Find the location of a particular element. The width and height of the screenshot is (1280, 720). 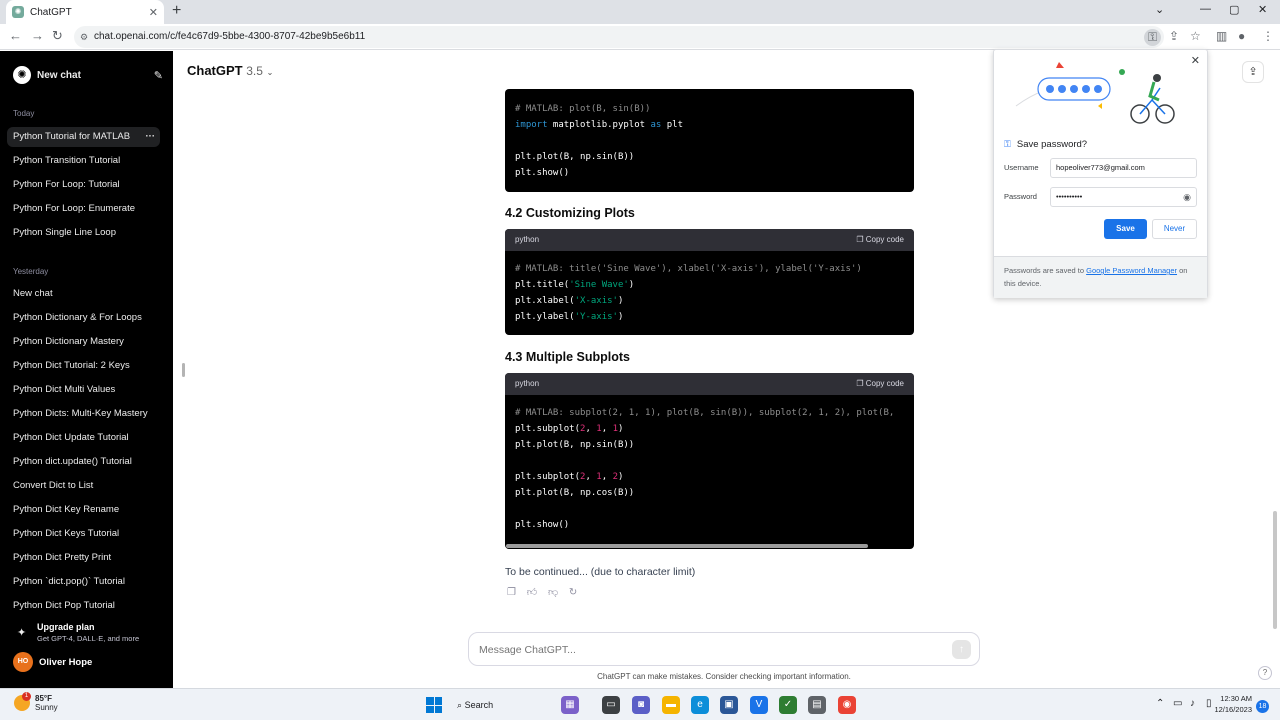

copy-icon: ❐ is located at coordinates (511, 592).